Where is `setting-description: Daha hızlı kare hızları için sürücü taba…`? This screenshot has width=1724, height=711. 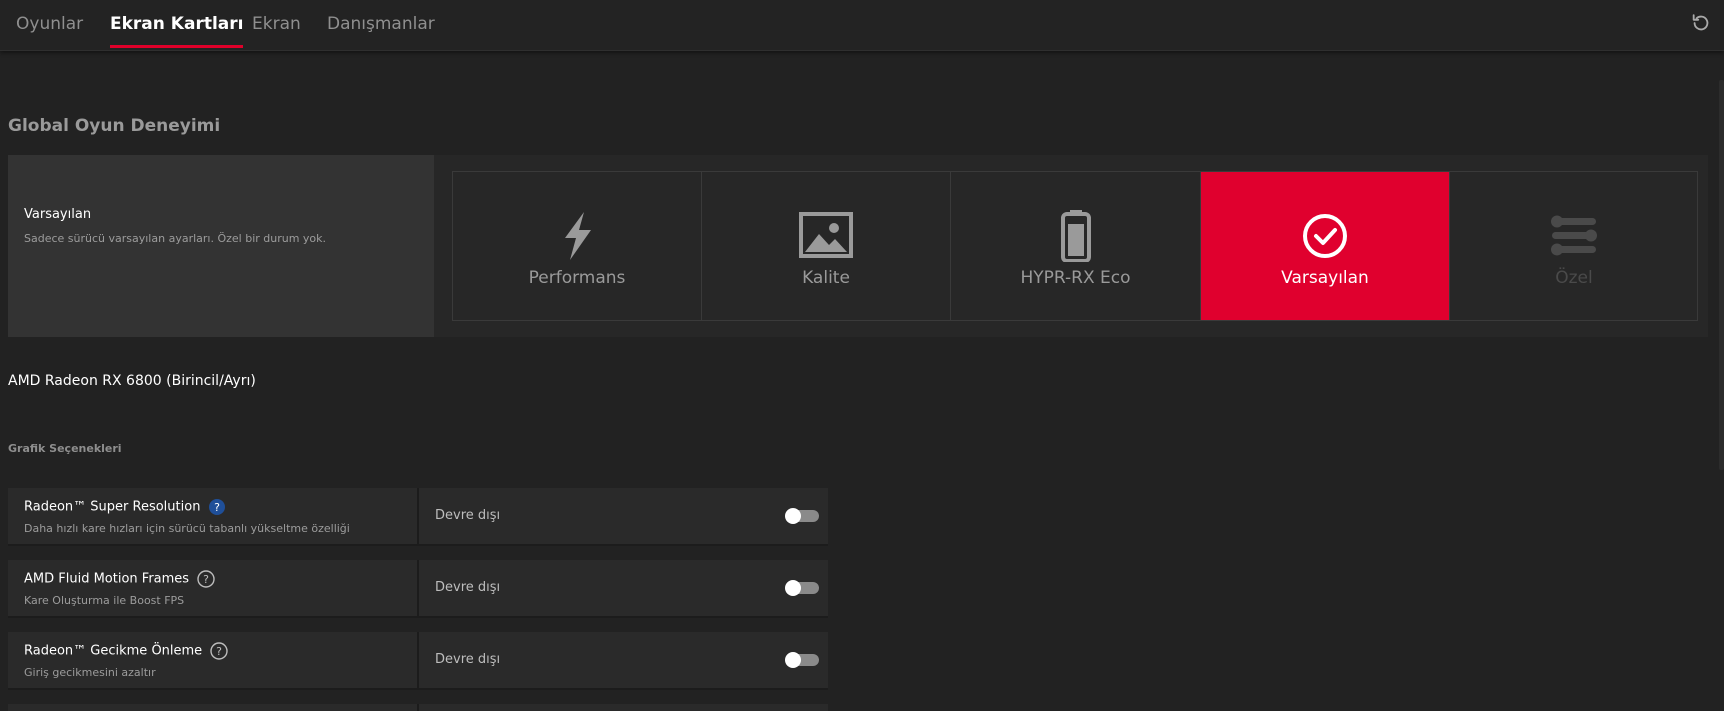
setting-description: Daha hızlı kare hızları için sürücü taba… is located at coordinates (187, 528).